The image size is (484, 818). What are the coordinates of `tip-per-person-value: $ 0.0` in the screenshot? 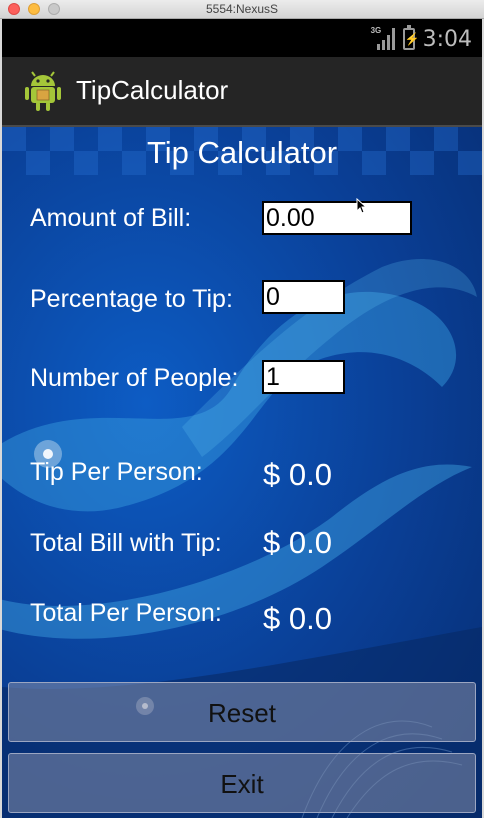 It's located at (297, 474).